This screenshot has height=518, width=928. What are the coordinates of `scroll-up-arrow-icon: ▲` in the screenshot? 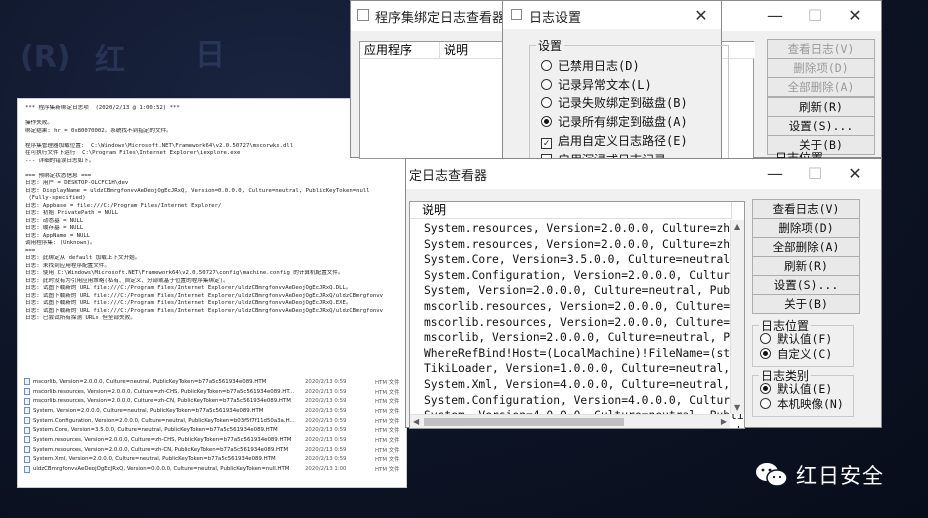 It's located at (737, 226).